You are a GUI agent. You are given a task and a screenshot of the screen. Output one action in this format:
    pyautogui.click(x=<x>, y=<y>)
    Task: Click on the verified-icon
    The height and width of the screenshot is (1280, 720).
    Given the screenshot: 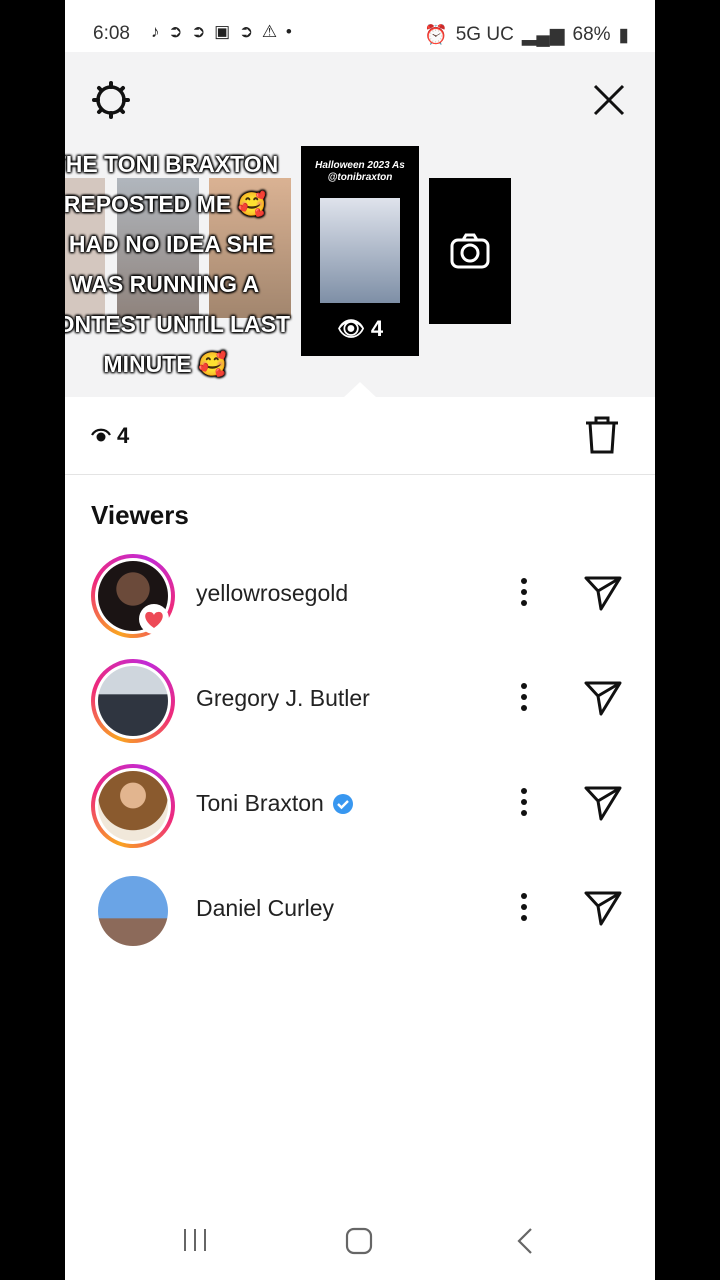 What is the action you would take?
    pyautogui.click(x=342, y=803)
    